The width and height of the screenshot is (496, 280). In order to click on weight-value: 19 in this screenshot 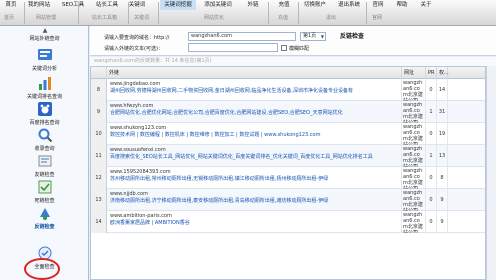, I will do `click(442, 134)`.